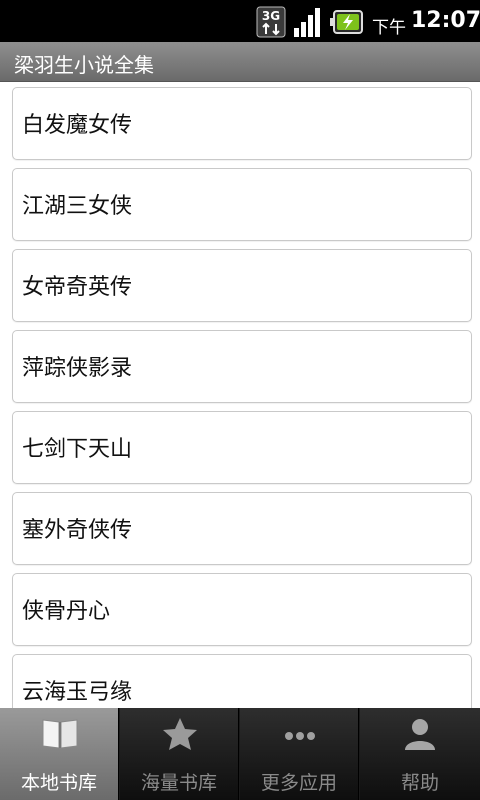 This screenshot has height=800, width=480. Describe the element at coordinates (77, 206) in the screenshot. I see `book-title: 江湖三女侠` at that location.